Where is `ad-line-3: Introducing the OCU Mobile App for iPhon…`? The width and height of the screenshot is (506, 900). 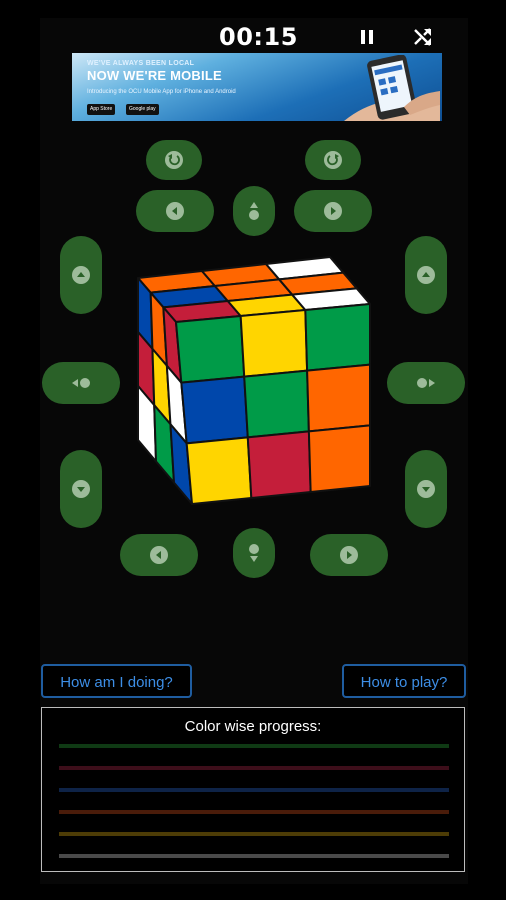
ad-line-3: Introducing the OCU Mobile App for iPhon… is located at coordinates (161, 92).